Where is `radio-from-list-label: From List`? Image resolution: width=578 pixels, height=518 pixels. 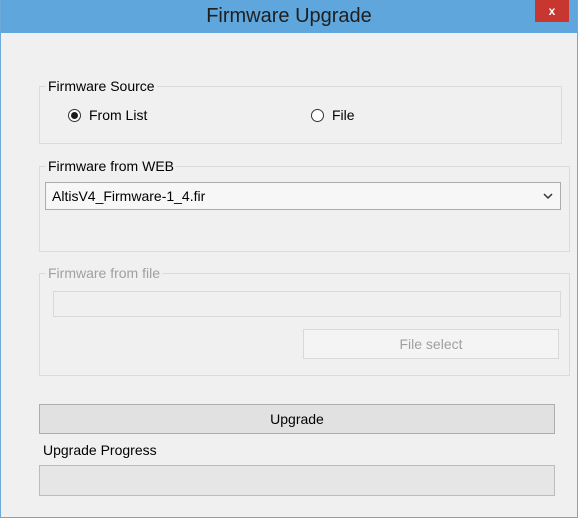 radio-from-list-label: From List is located at coordinates (118, 115).